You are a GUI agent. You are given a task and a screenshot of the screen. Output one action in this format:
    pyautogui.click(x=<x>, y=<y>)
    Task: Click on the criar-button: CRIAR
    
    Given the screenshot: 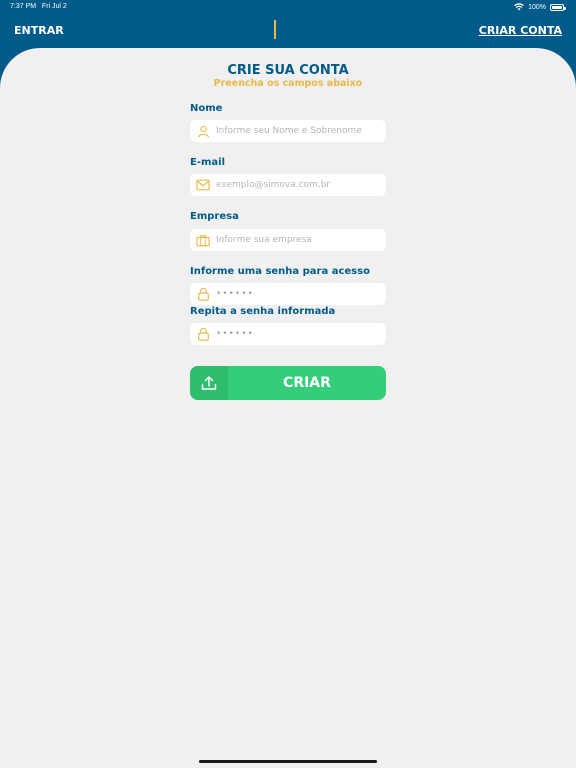 What is the action you would take?
    pyautogui.click(x=288, y=383)
    